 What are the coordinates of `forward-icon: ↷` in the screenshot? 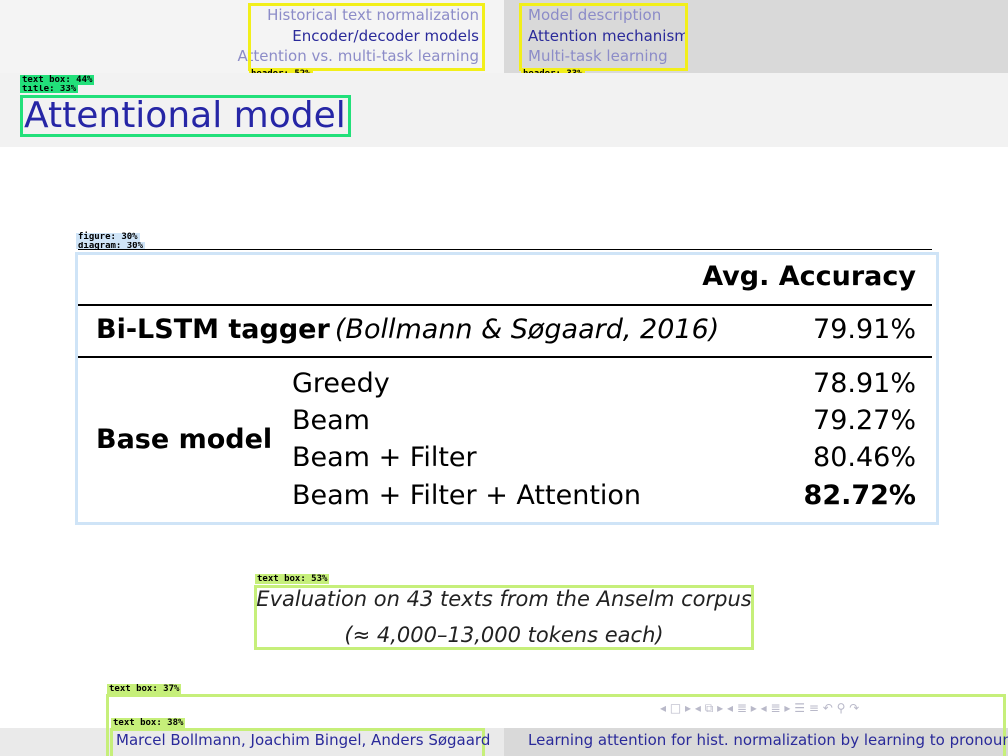 It's located at (854, 708).